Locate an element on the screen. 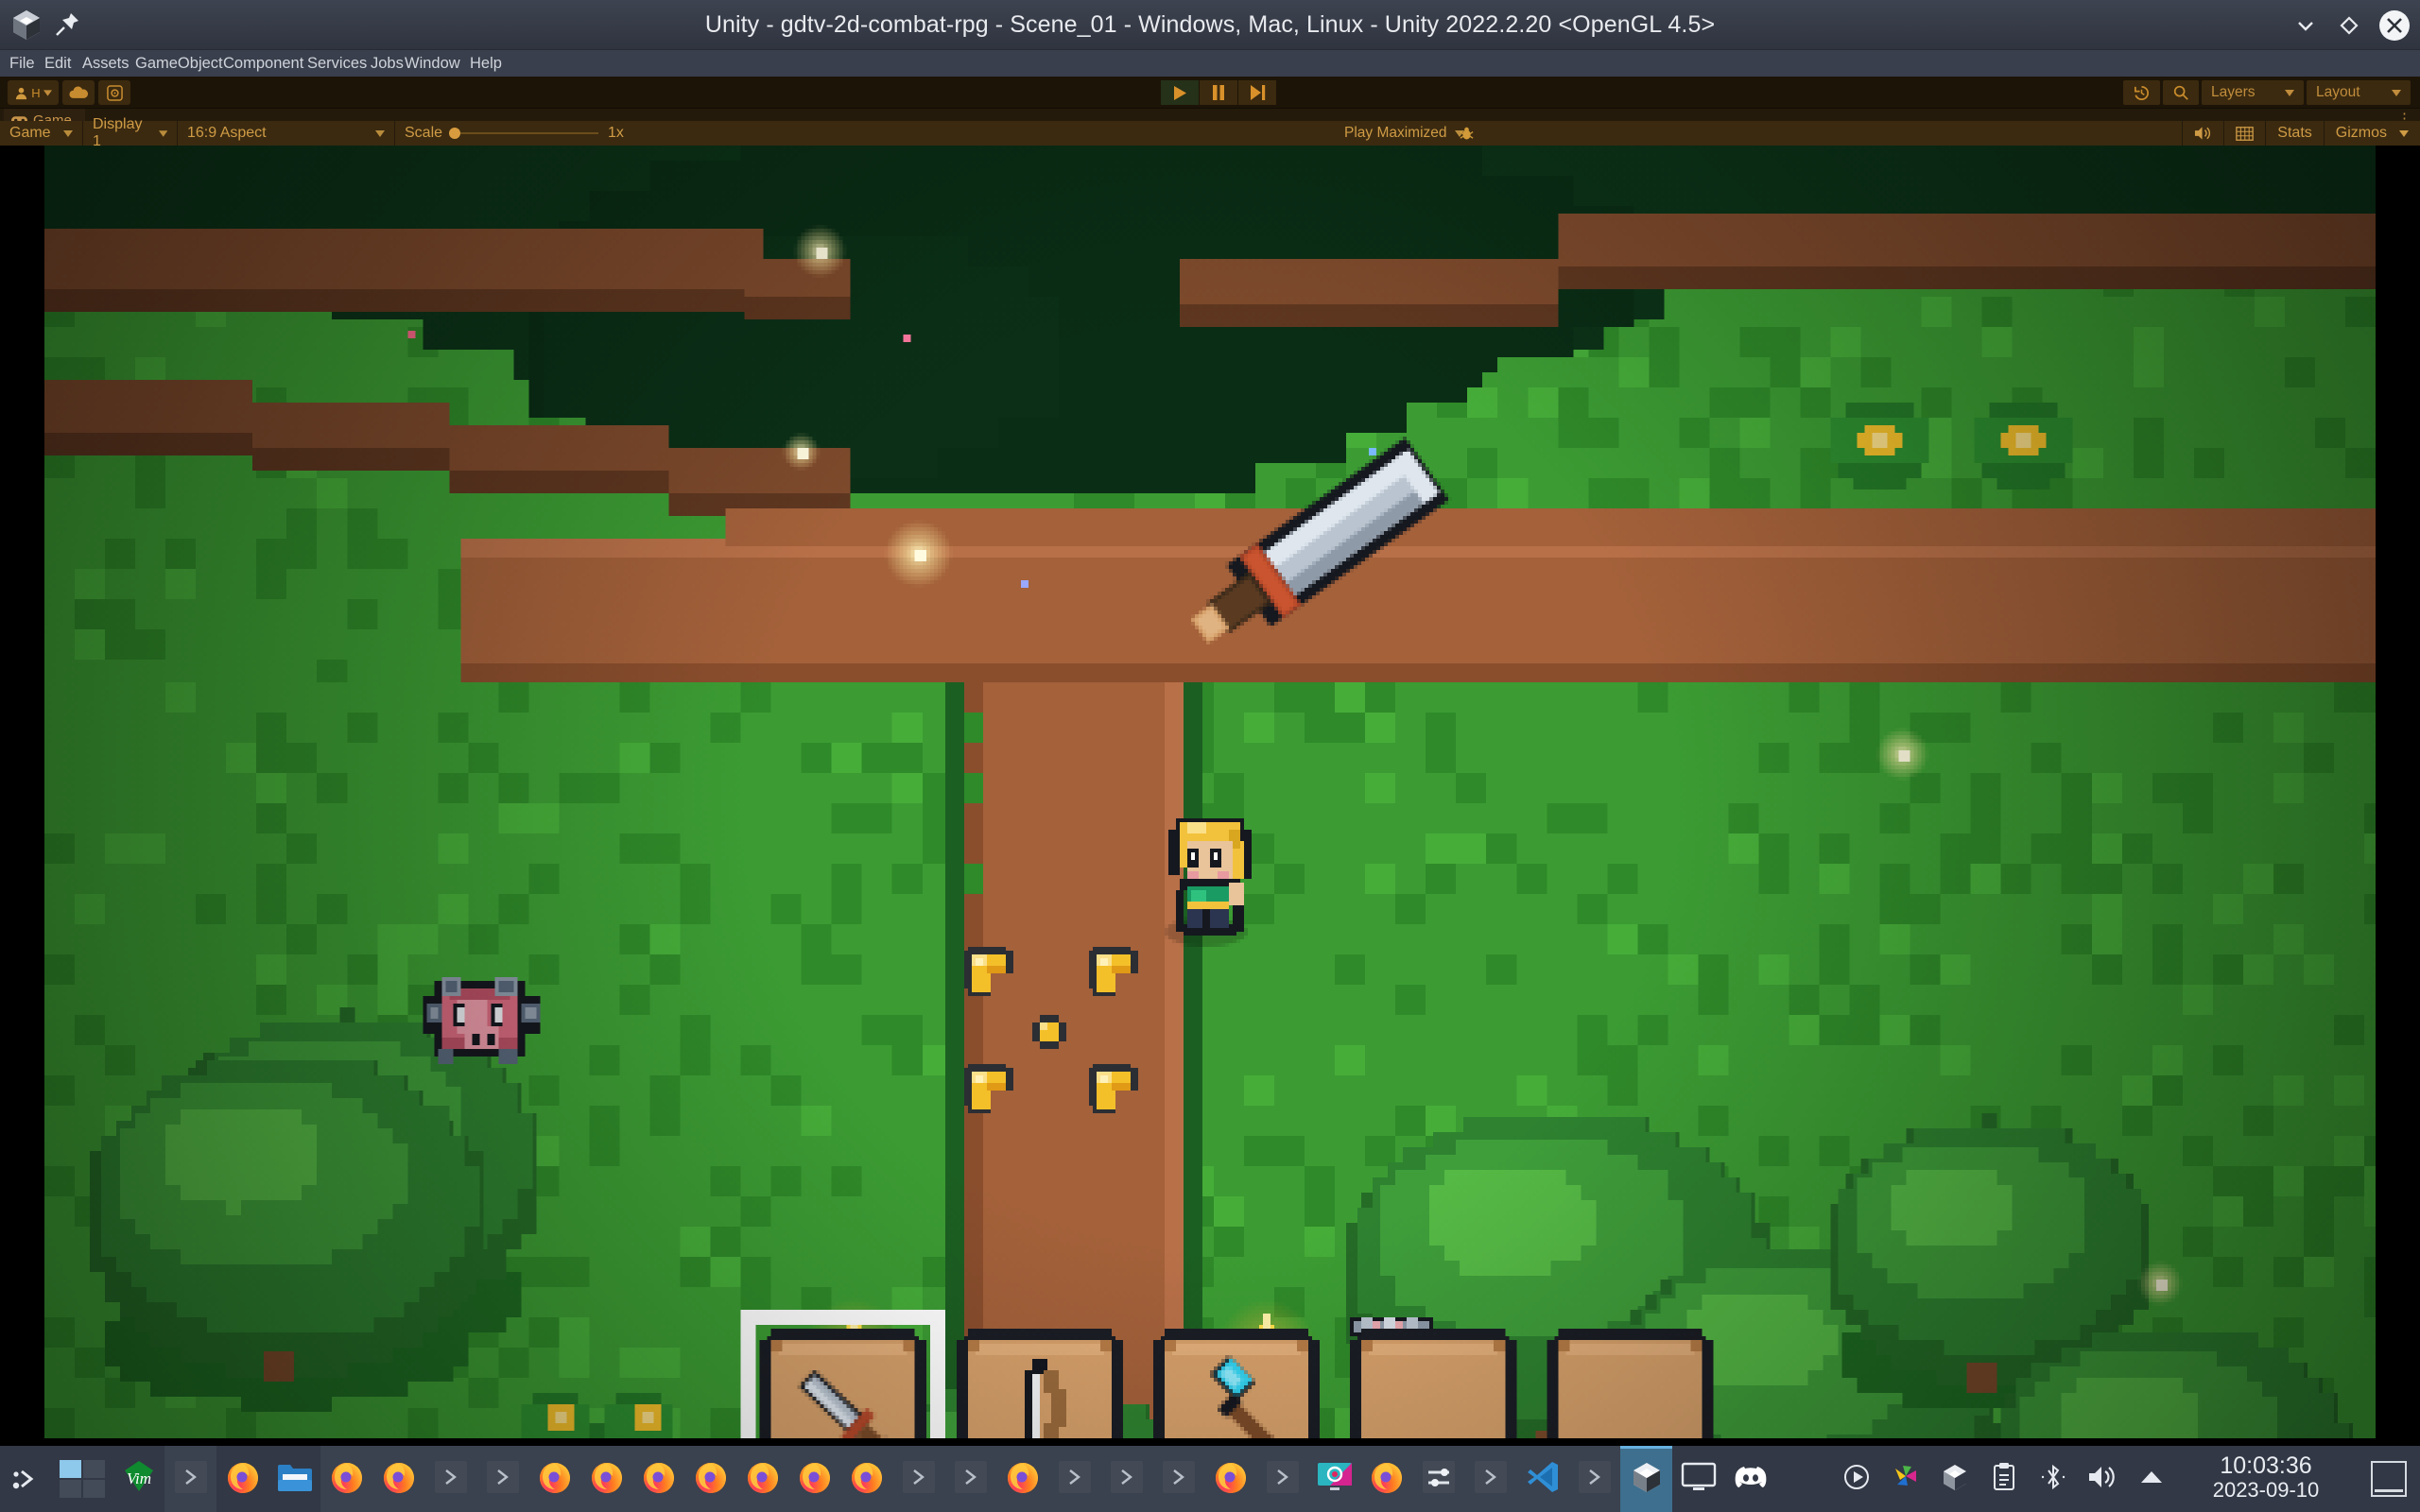 This screenshot has height=1512, width=2420. gameview-scale-control: Scale 1x is located at coordinates (514, 133).